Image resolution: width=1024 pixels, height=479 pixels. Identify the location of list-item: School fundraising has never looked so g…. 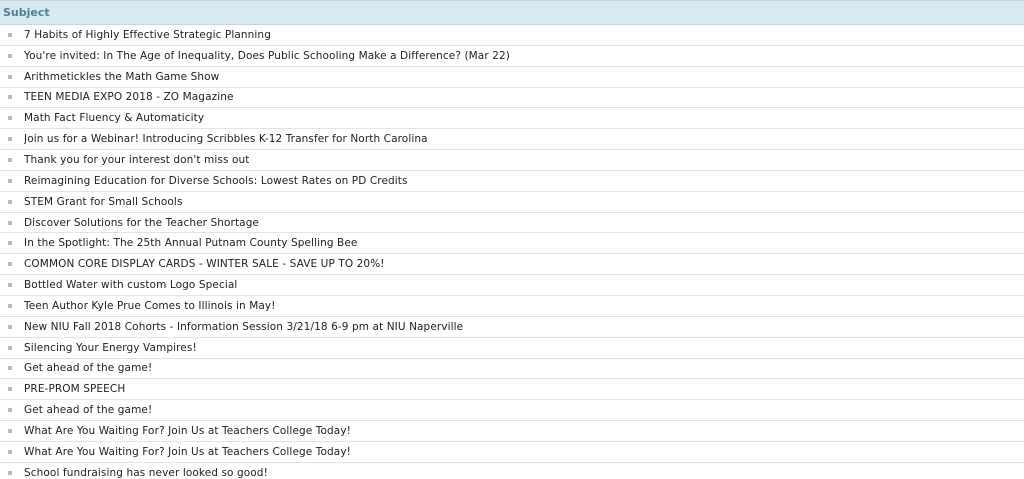
(512, 471).